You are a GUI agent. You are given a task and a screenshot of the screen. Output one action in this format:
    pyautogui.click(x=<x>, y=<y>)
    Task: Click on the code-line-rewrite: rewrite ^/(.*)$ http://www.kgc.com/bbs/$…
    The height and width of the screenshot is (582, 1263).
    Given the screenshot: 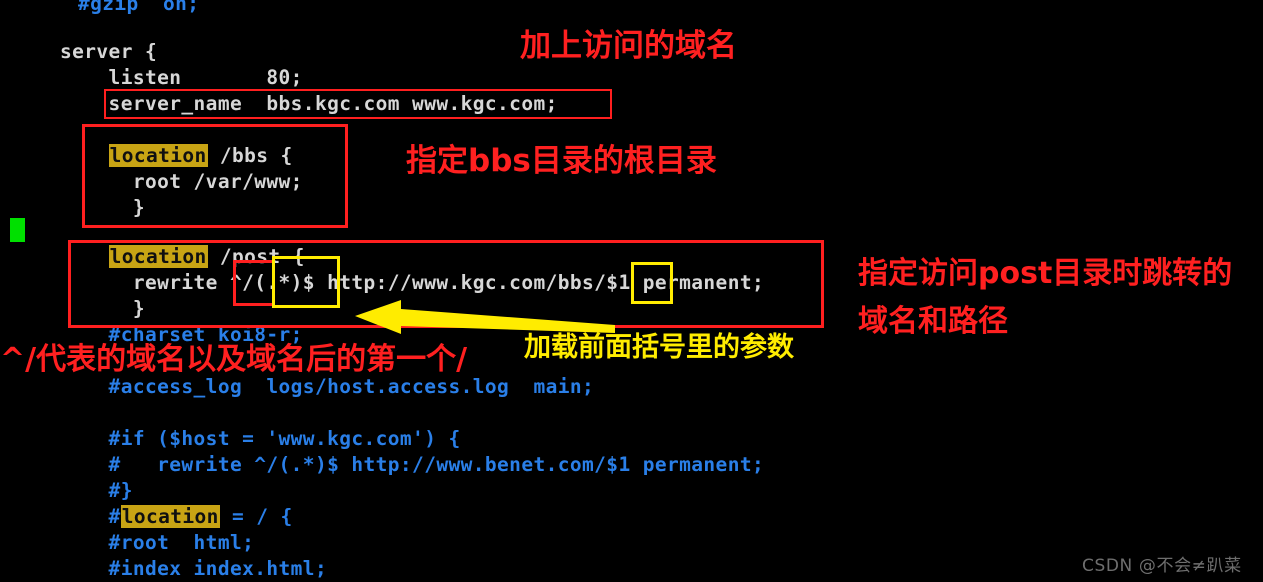 What is the action you would take?
    pyautogui.click(x=412, y=282)
    